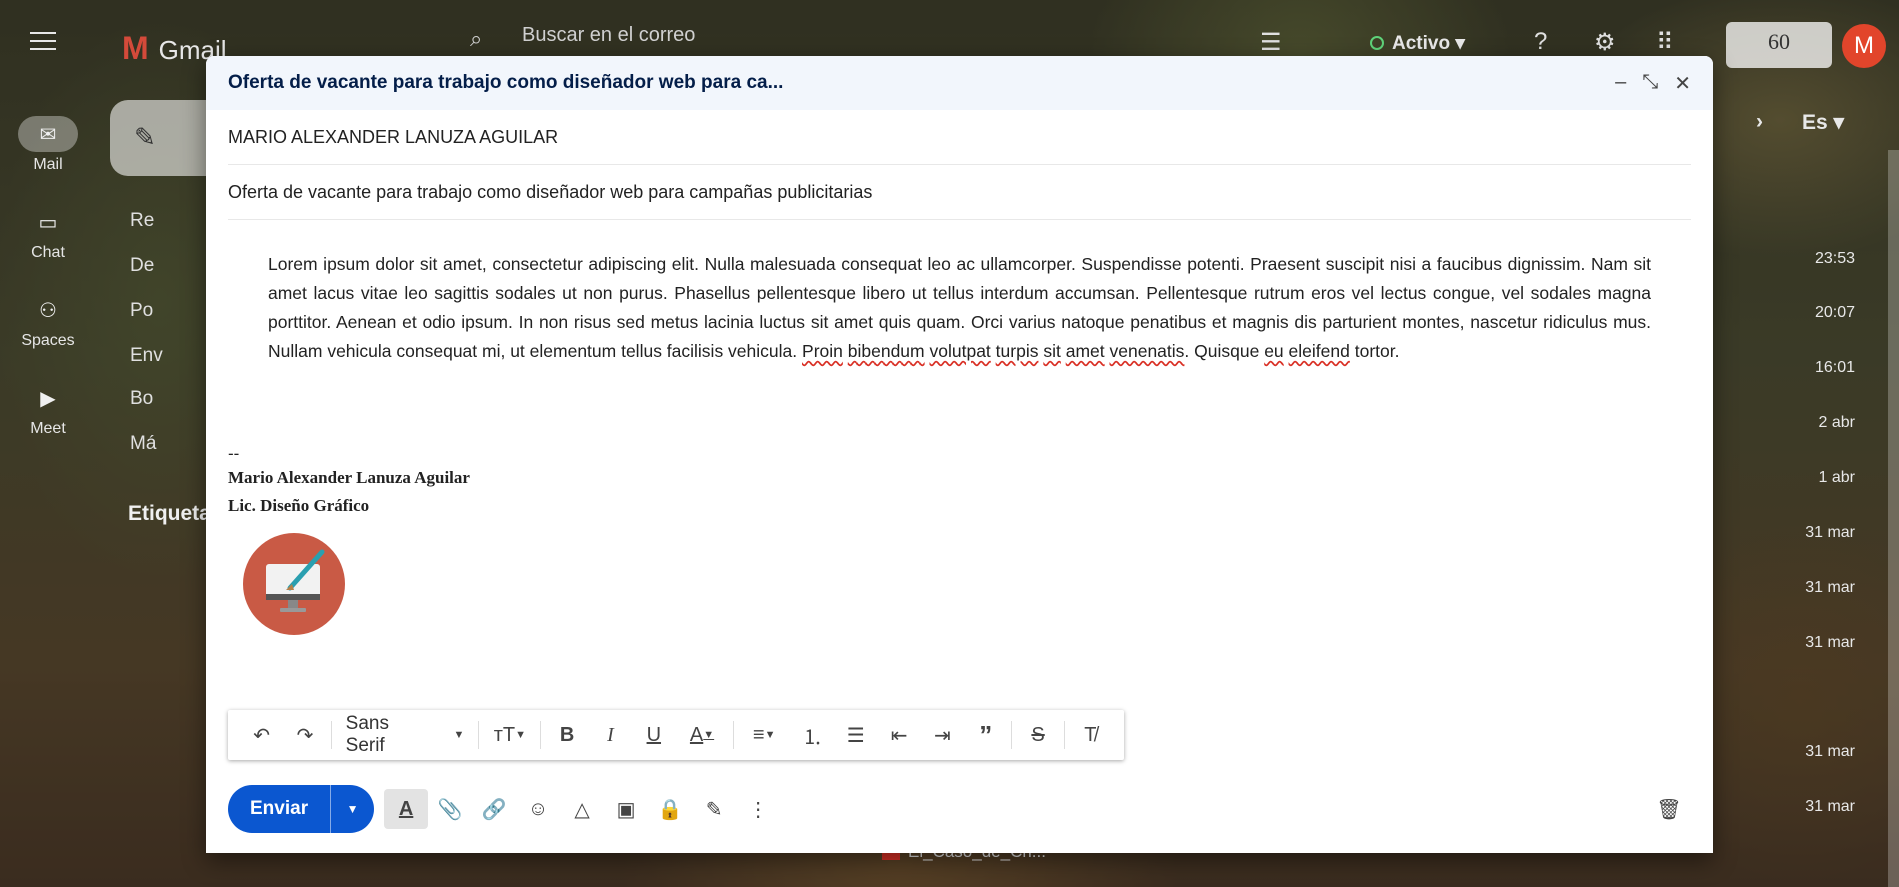 Image resolution: width=1899 pixels, height=887 pixels. Describe the element at coordinates (43, 42) in the screenshot. I see `main-menu-icon` at that location.